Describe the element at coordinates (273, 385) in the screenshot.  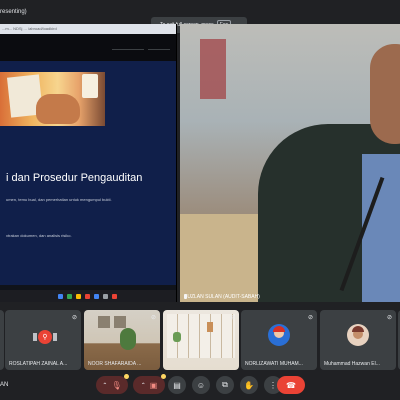
I see `more-vert-icon: ⋮` at that location.